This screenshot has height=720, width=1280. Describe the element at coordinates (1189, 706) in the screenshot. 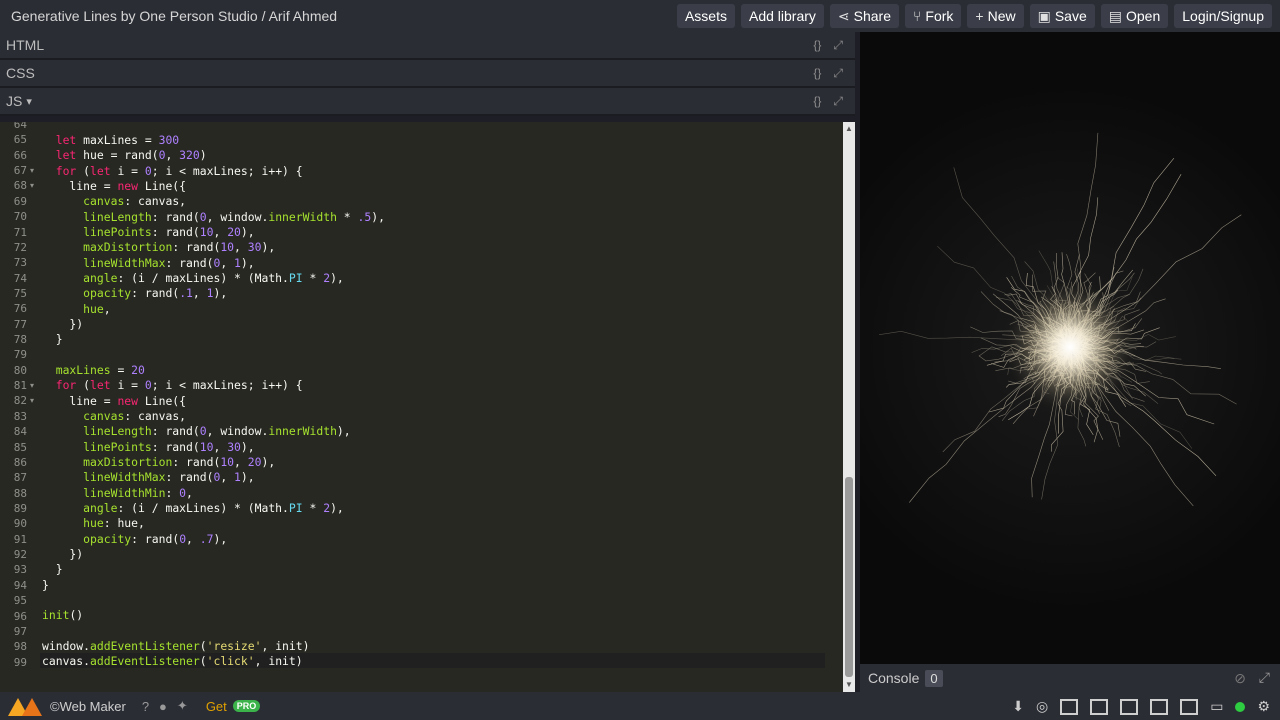

I see `layout-5-icon` at that location.